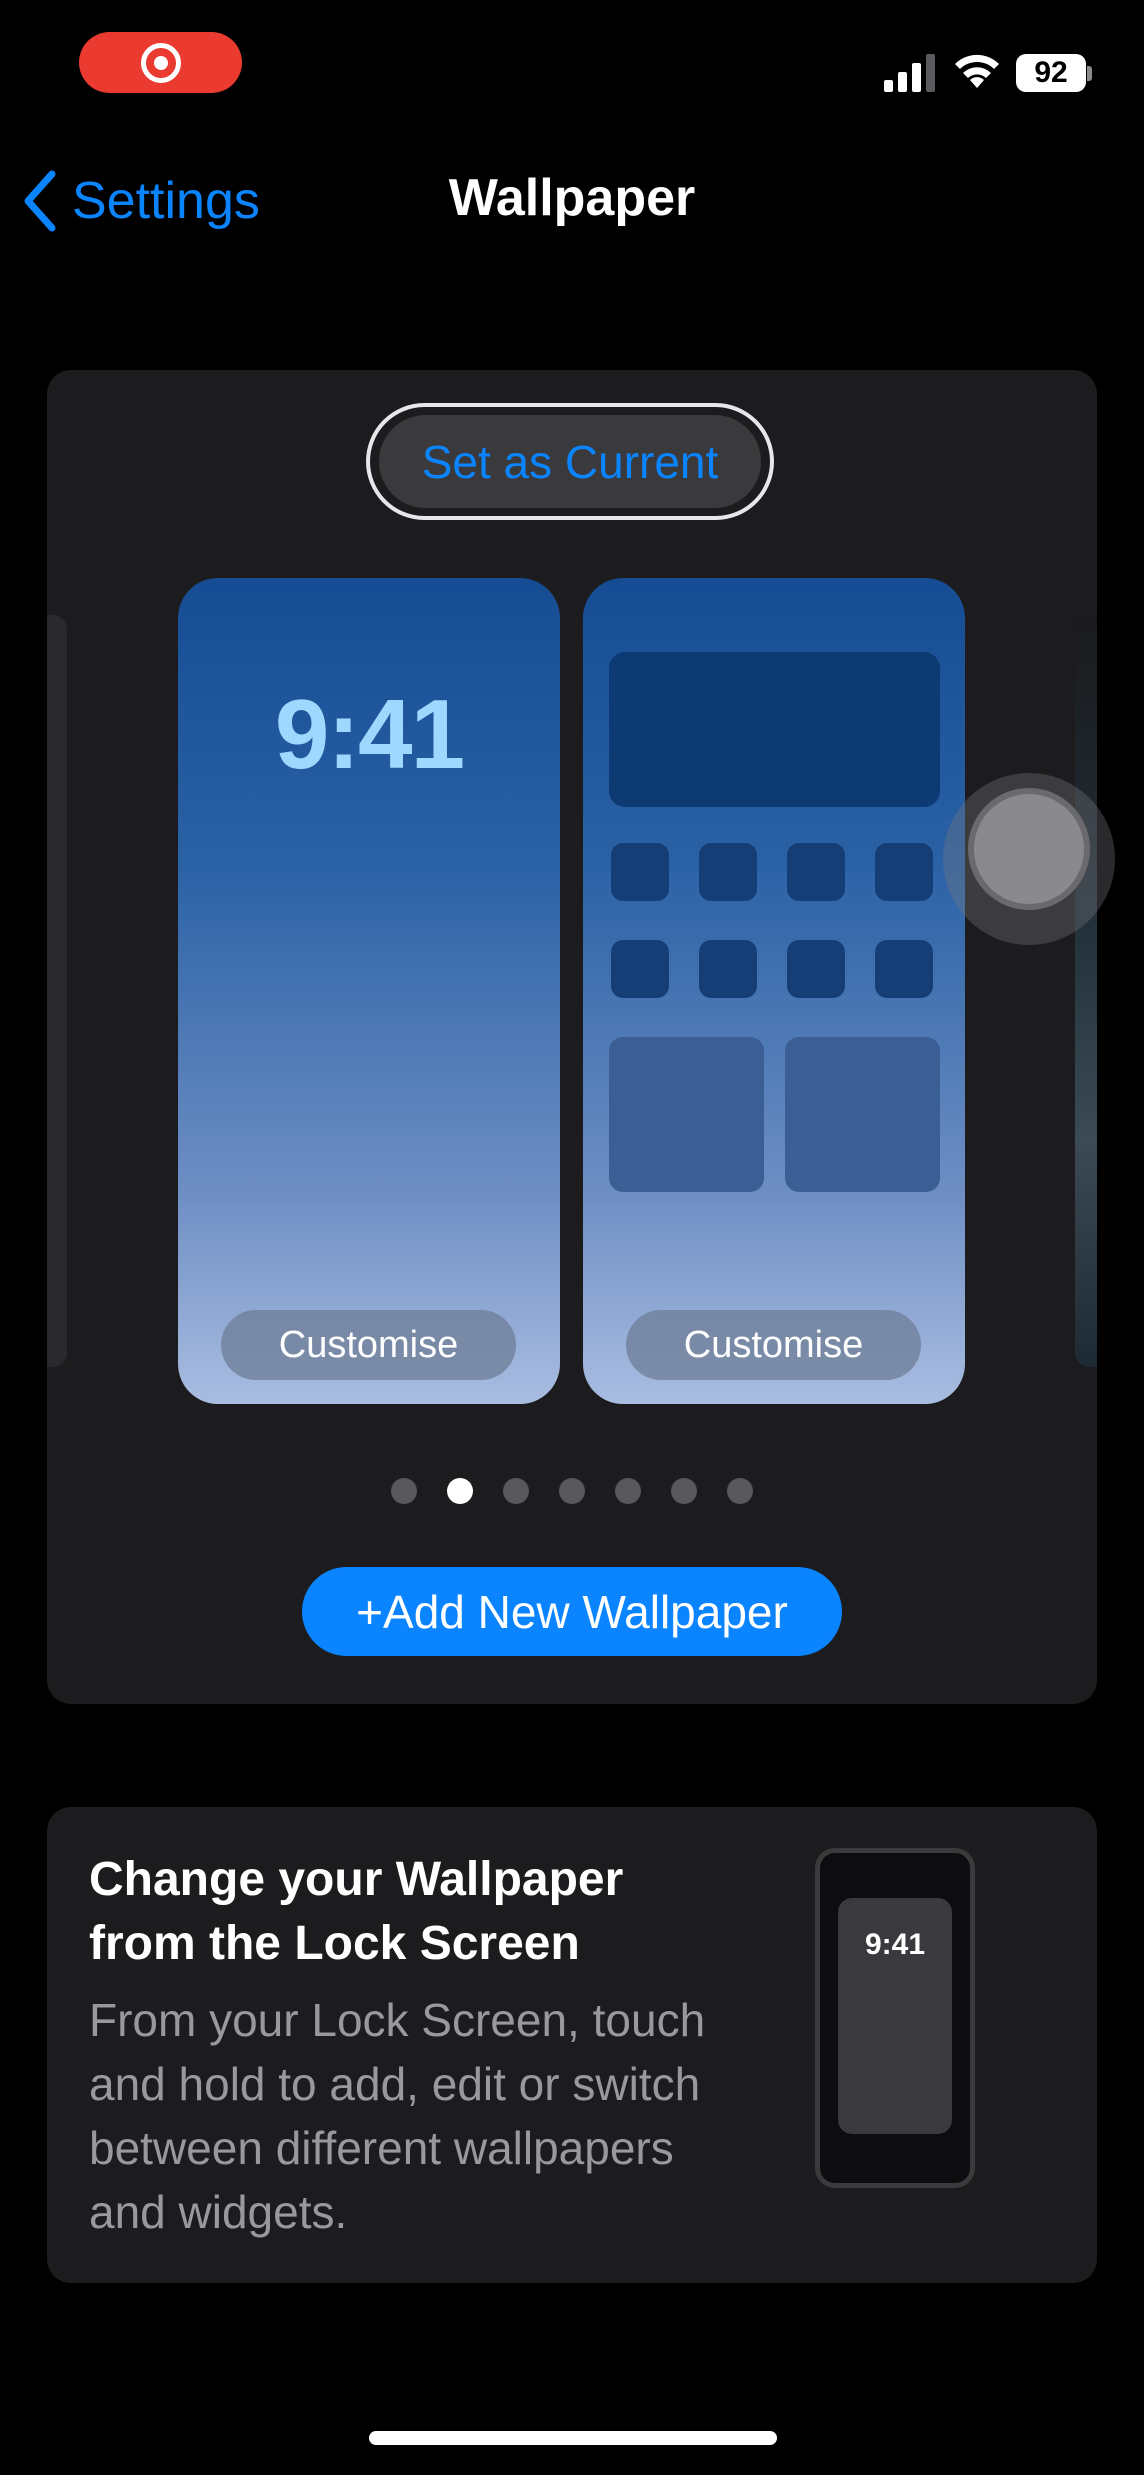  Describe the element at coordinates (1086, 991) in the screenshot. I see `next-wallpaper-peek` at that location.